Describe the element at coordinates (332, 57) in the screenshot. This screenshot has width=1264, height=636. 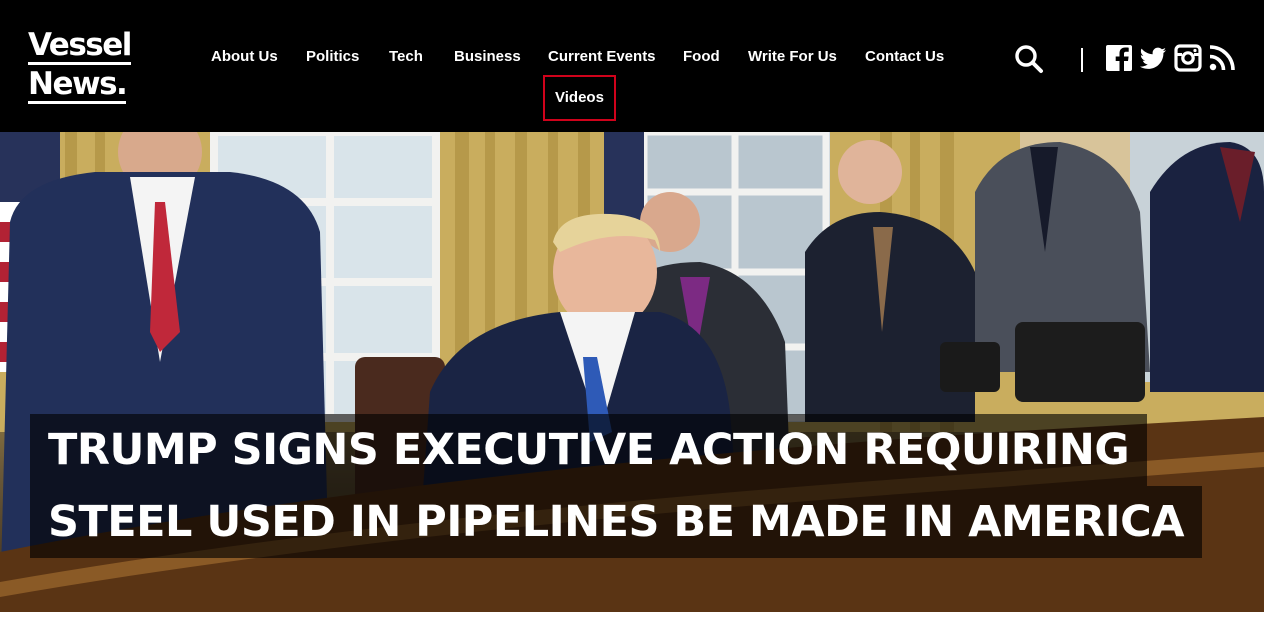
I see `nav-item-politics: Politics` at that location.